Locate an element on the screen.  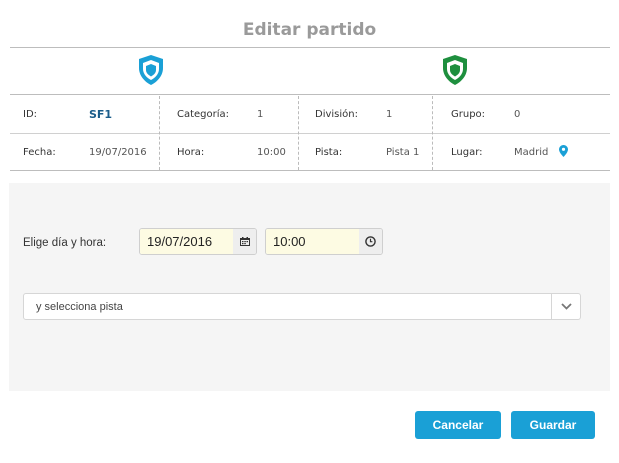
categoria-cell: Categoría: 1 is located at coordinates (235, 114).